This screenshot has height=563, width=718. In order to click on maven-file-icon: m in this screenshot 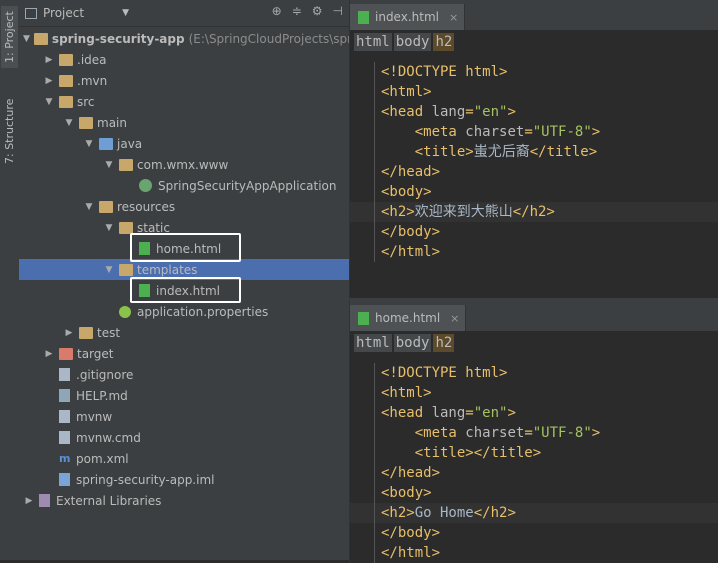, I will do `click(65, 458)`.